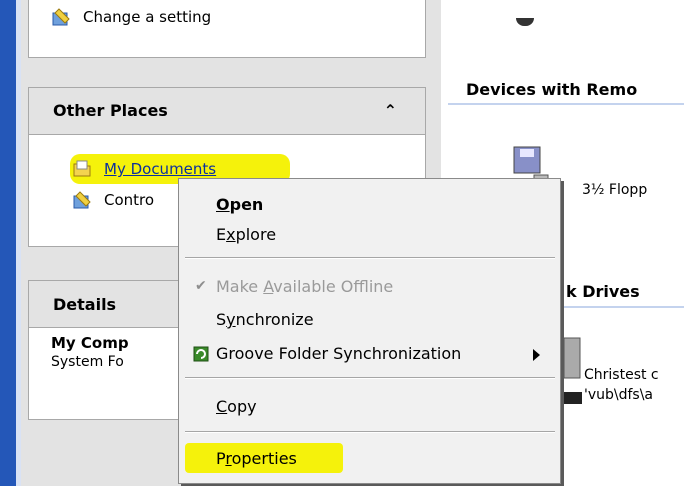 This screenshot has width=684, height=486. Describe the element at coordinates (619, 395) in the screenshot. I see `network-drive-label-2: 'vub\dfs\a` at that location.